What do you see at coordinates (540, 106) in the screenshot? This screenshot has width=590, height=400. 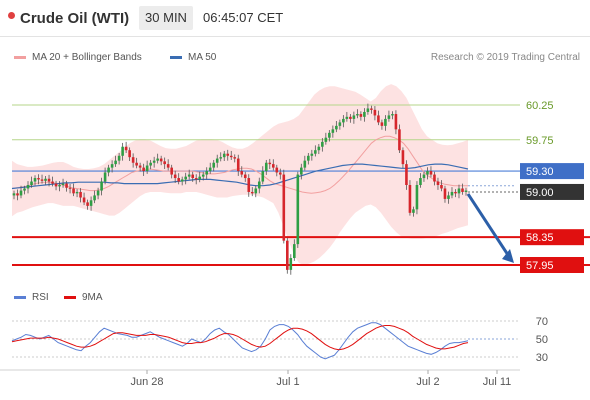 I see `level-label: 60.25` at bounding box center [540, 106].